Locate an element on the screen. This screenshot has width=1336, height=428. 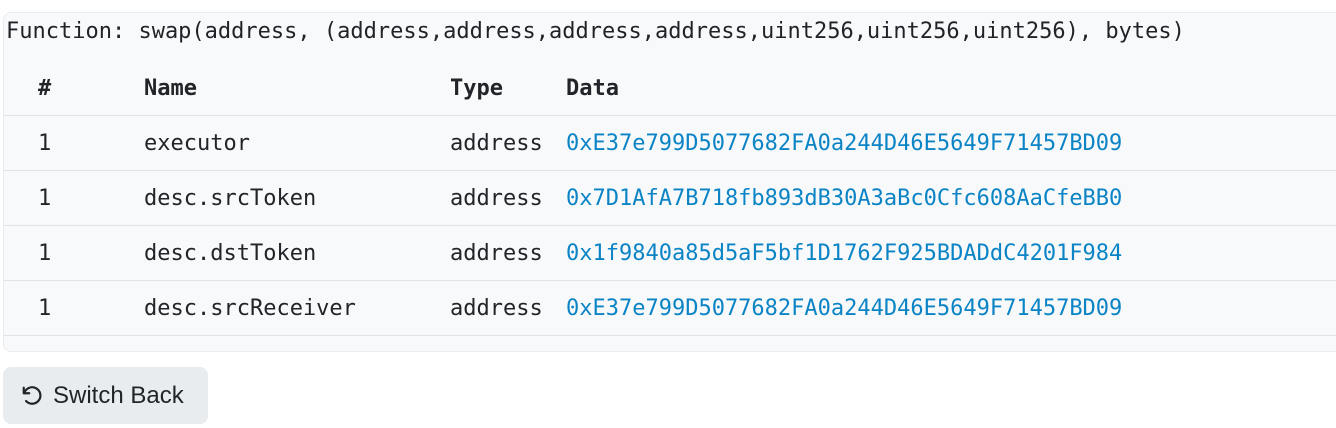
row-name: desc.srcToken is located at coordinates (230, 198).